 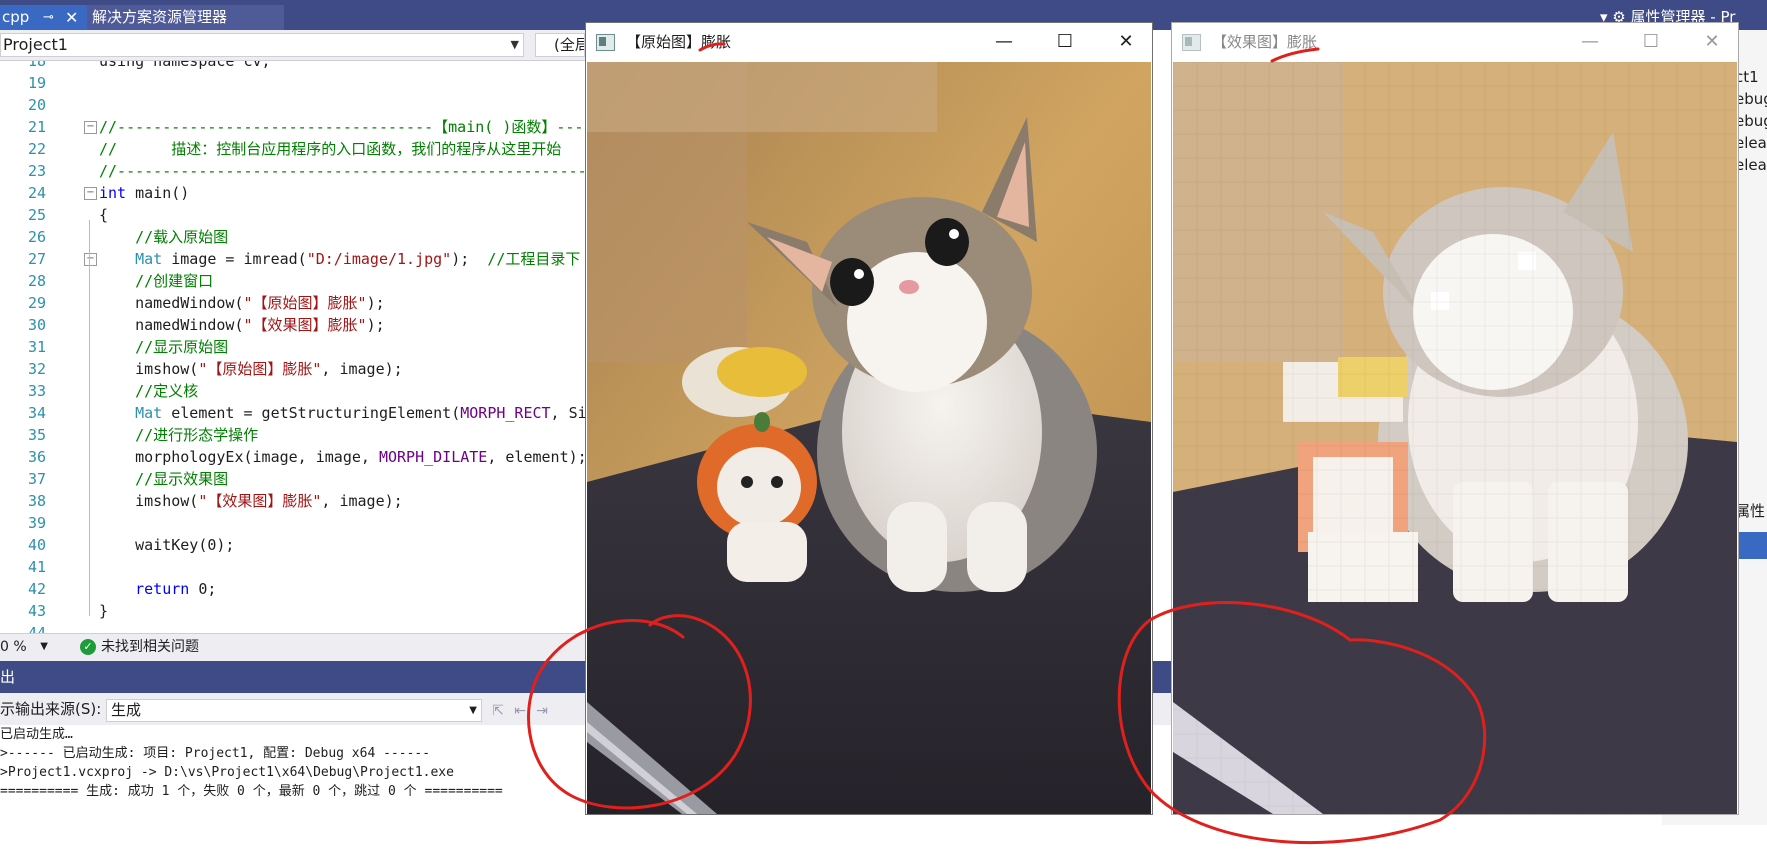 I want to click on prev-message-icon: ⇤, so click(x=520, y=711).